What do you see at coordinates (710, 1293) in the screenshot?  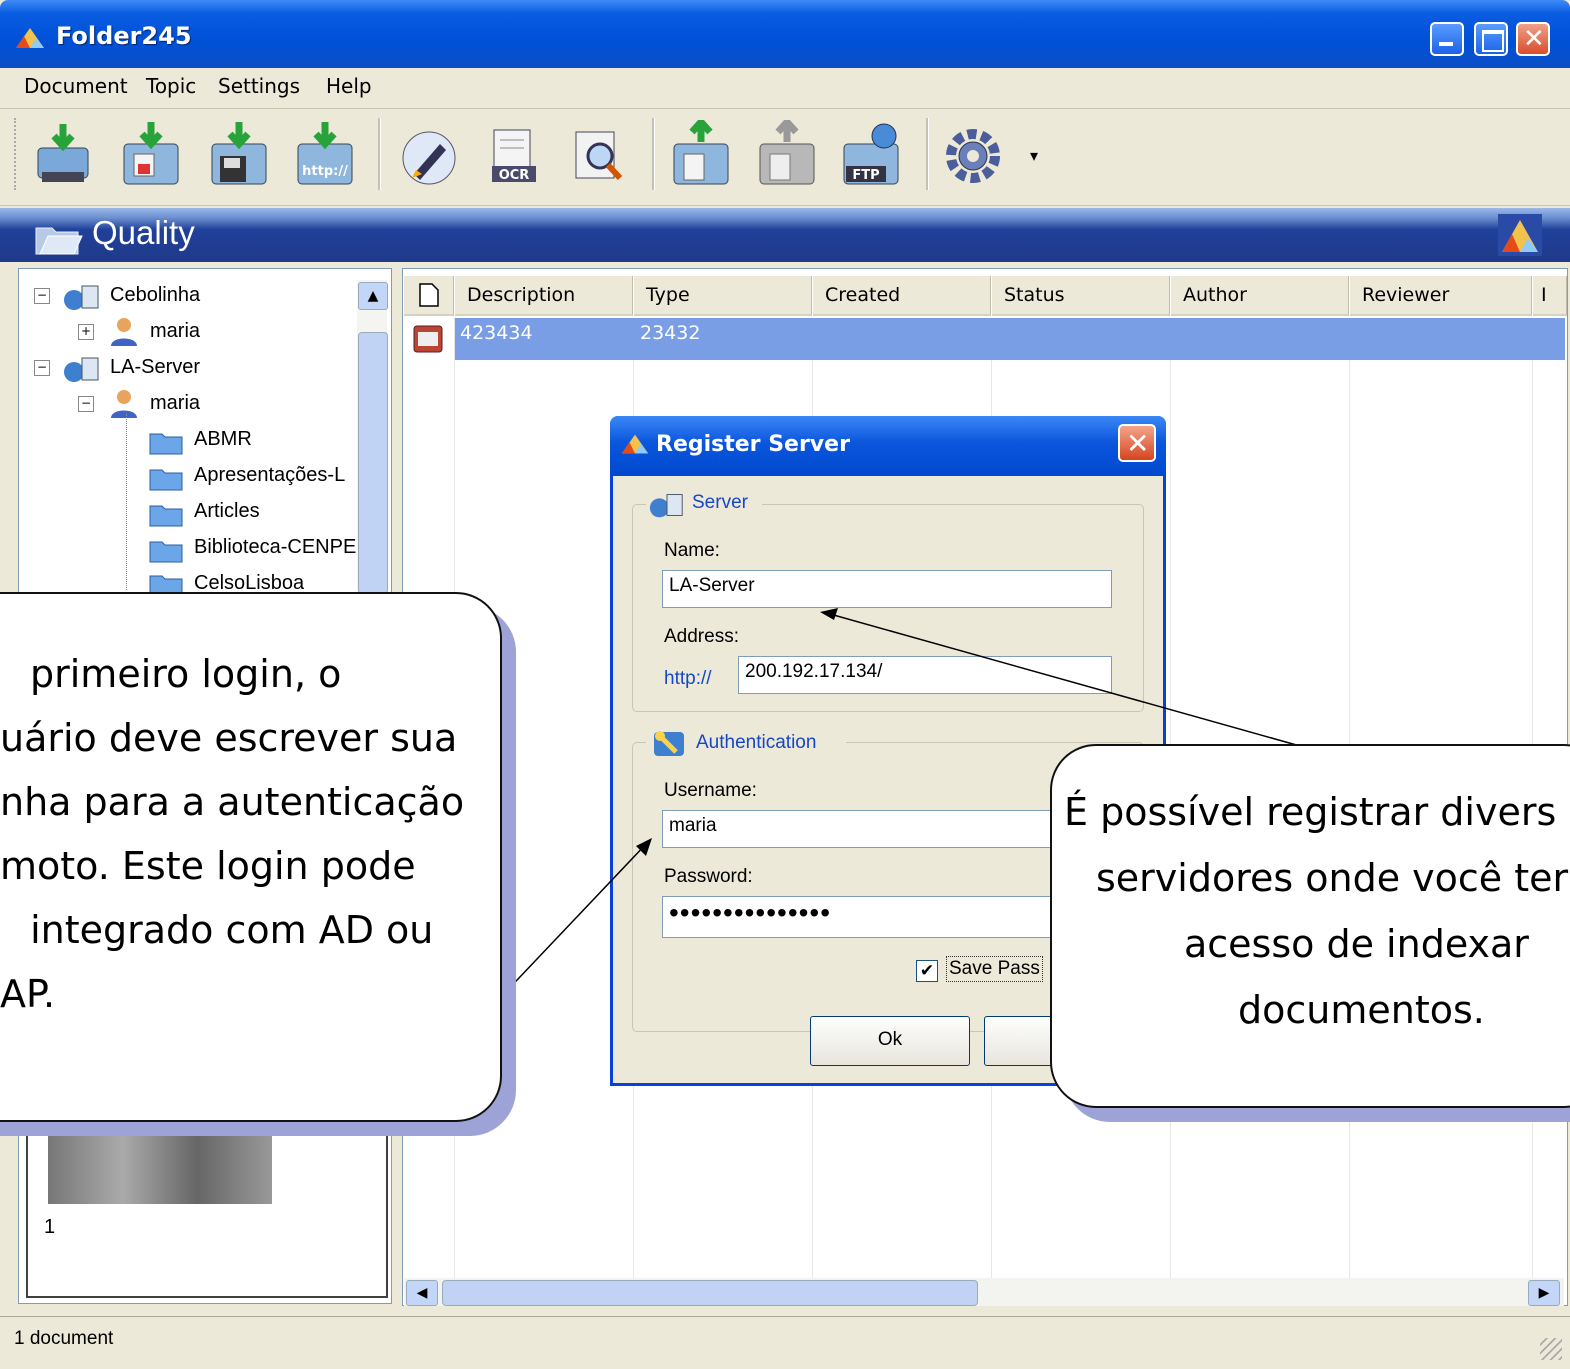 I see `horizontal-scroll-thumb` at bounding box center [710, 1293].